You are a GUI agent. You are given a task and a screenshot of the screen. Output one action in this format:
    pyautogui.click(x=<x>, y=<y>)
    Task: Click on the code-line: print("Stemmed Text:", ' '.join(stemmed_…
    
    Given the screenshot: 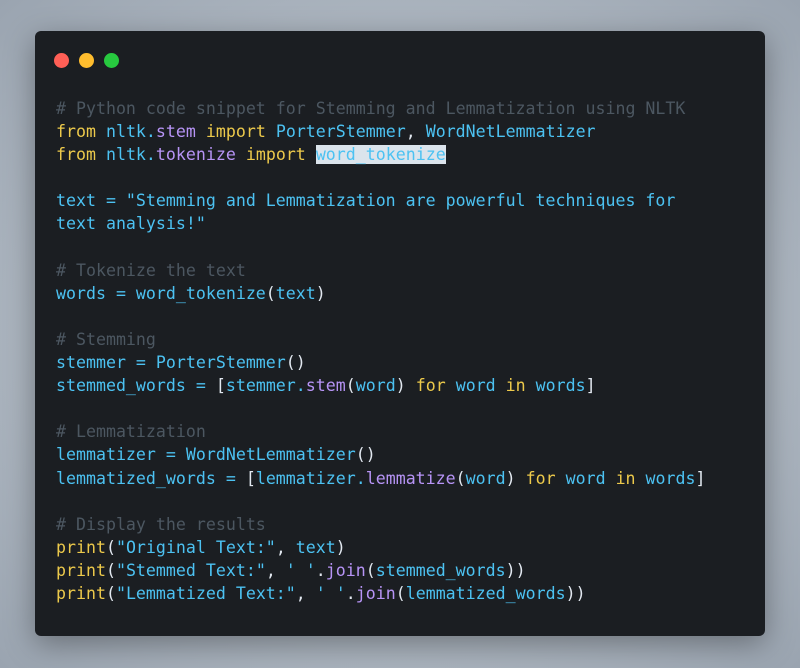 What is the action you would take?
    pyautogui.click(x=405, y=570)
    